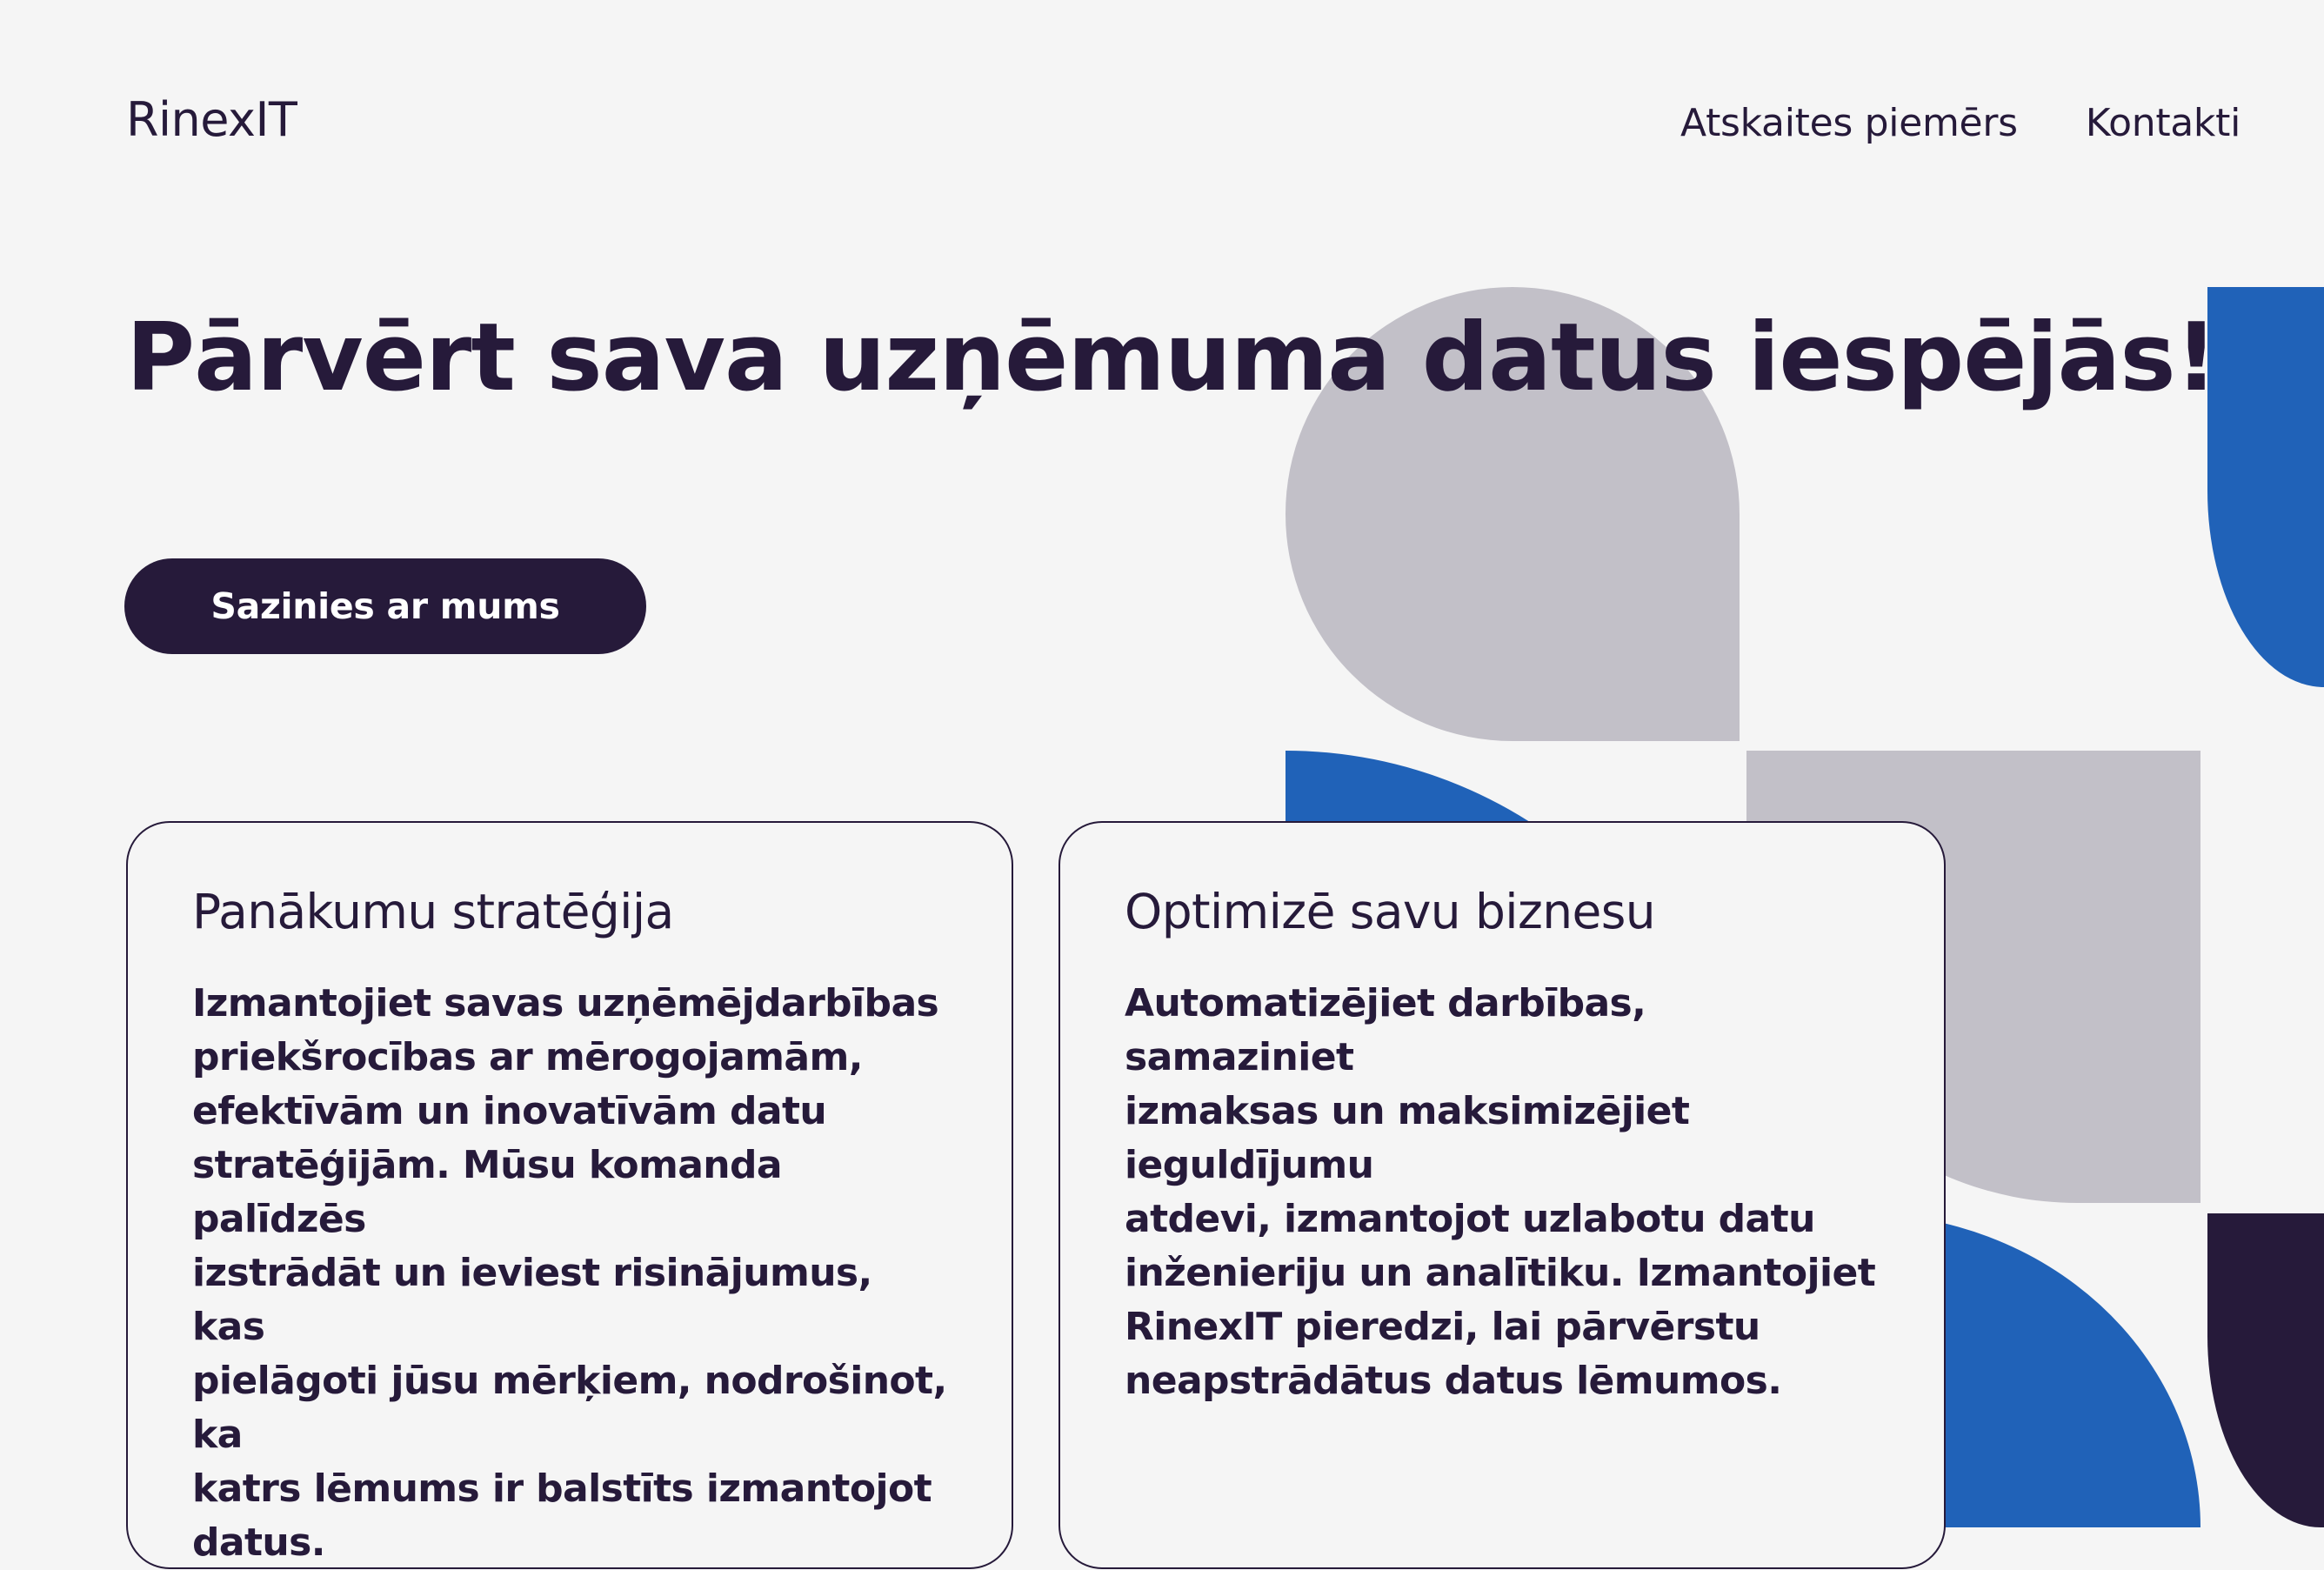  I want to click on card-title: Panākumu stratēģija, so click(433, 912).